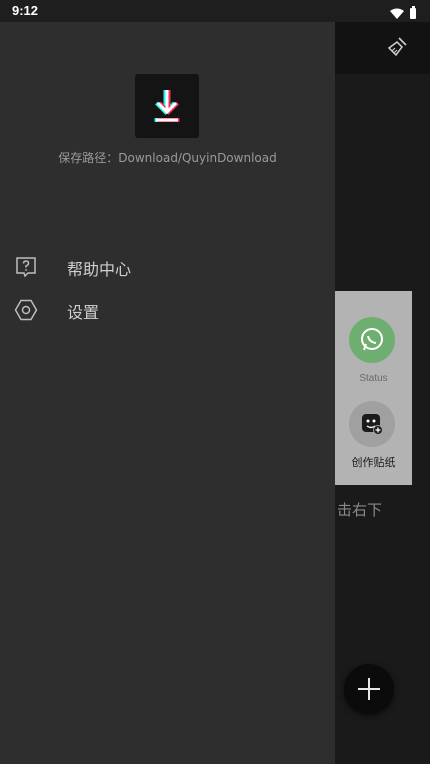 This screenshot has height=764, width=430. I want to click on menu-item-label: 帮助中心, so click(99, 269).